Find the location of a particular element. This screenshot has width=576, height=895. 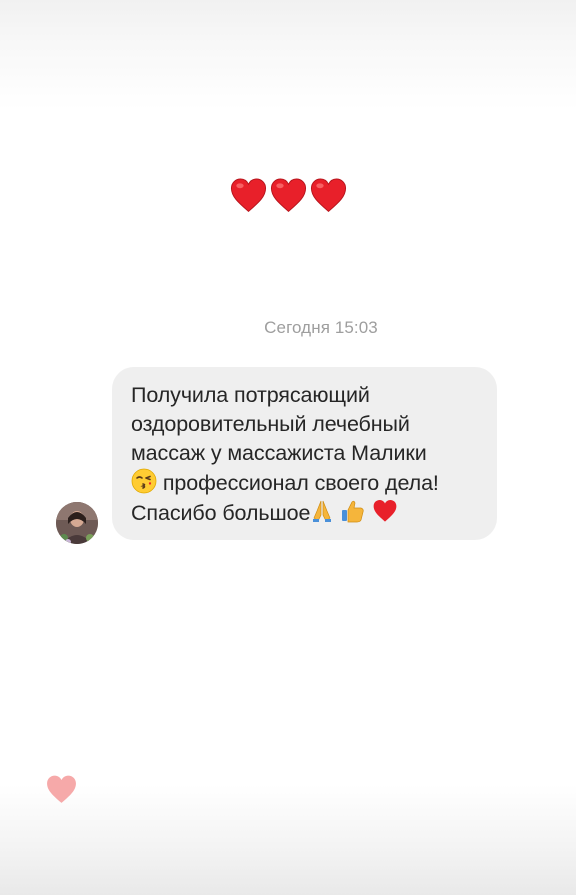

avatar-photo is located at coordinates (77, 523).